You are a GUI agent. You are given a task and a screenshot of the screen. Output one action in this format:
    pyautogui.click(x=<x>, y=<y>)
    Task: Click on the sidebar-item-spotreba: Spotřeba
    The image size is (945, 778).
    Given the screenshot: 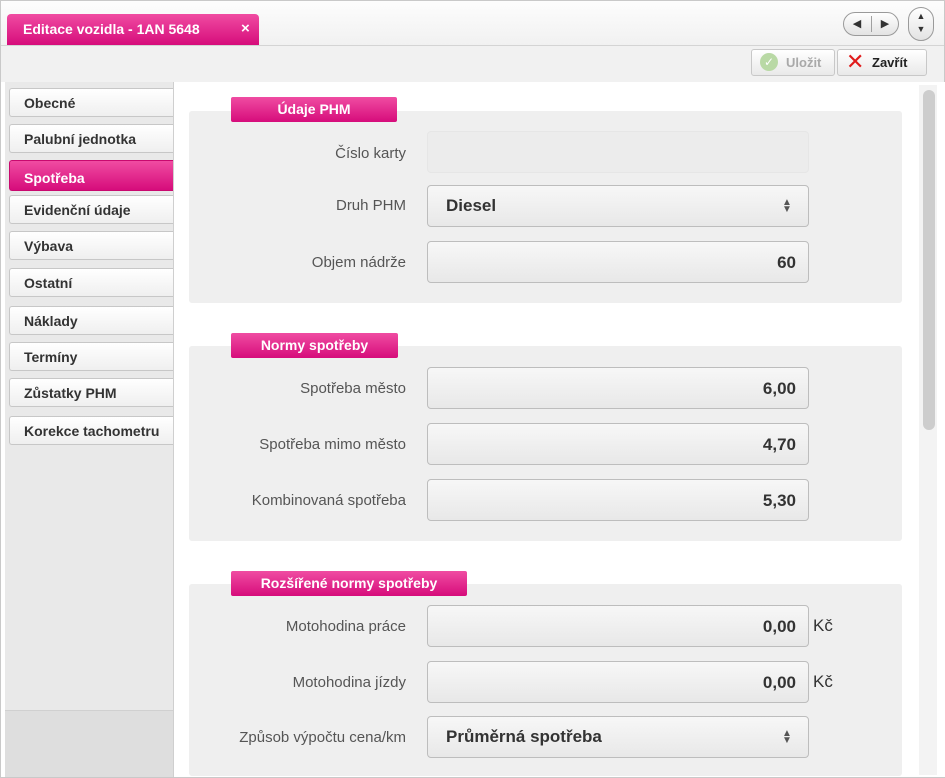 What is the action you would take?
    pyautogui.click(x=92, y=175)
    